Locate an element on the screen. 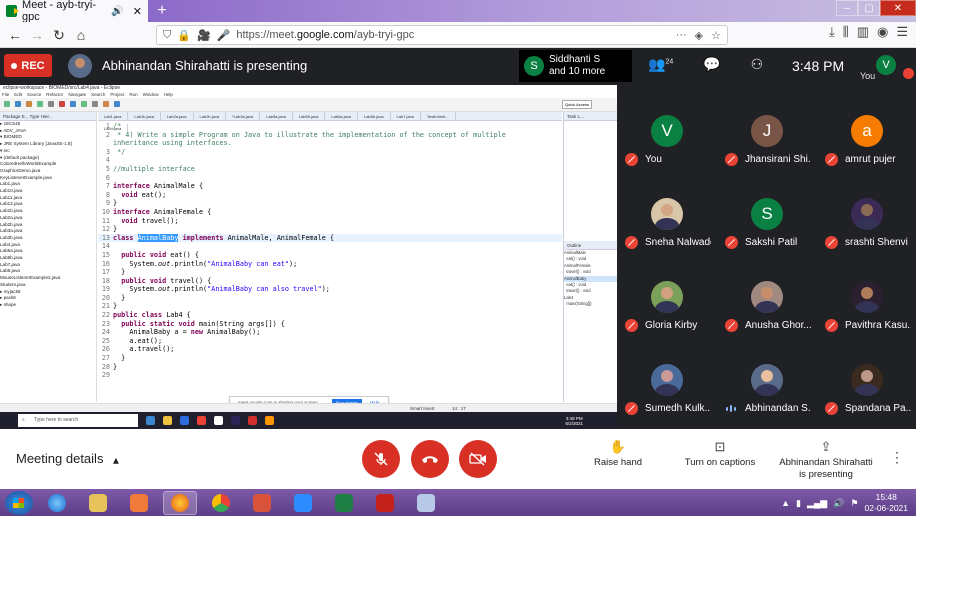 The image size is (980, 614). camera-toggle-button is located at coordinates (478, 459).